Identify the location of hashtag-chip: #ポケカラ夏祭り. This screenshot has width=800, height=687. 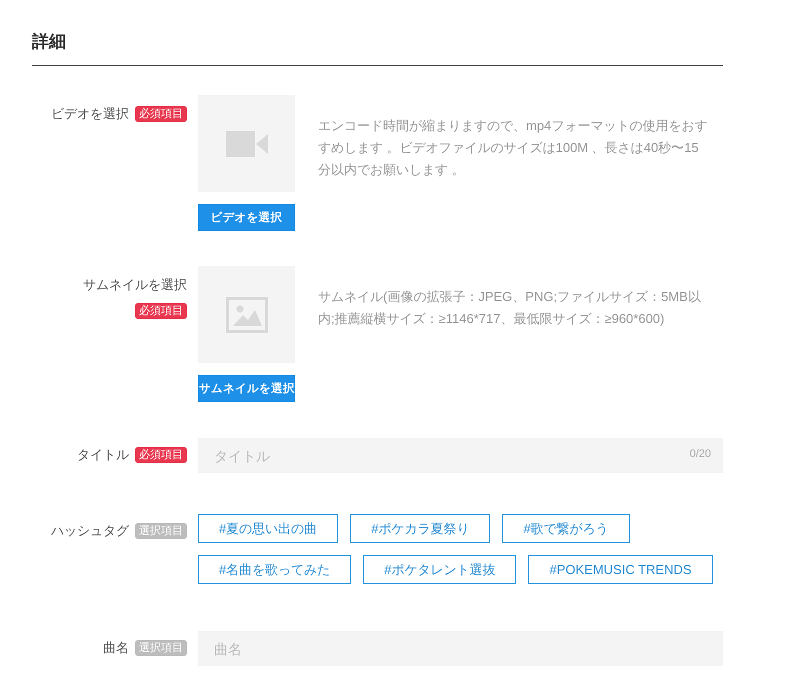
(420, 528).